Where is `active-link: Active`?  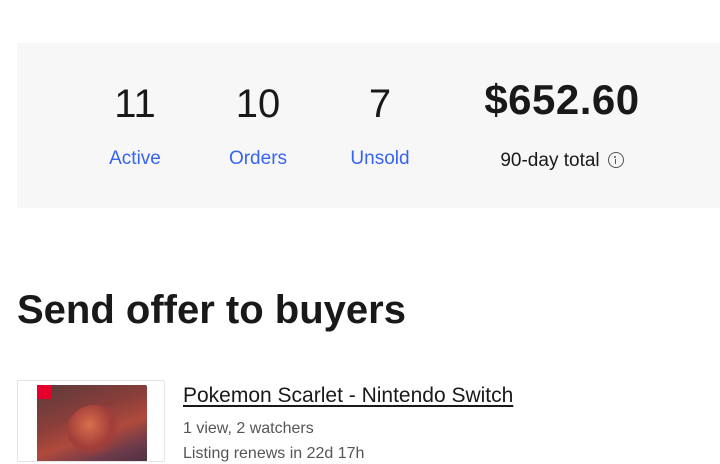 active-link: Active is located at coordinates (135, 159).